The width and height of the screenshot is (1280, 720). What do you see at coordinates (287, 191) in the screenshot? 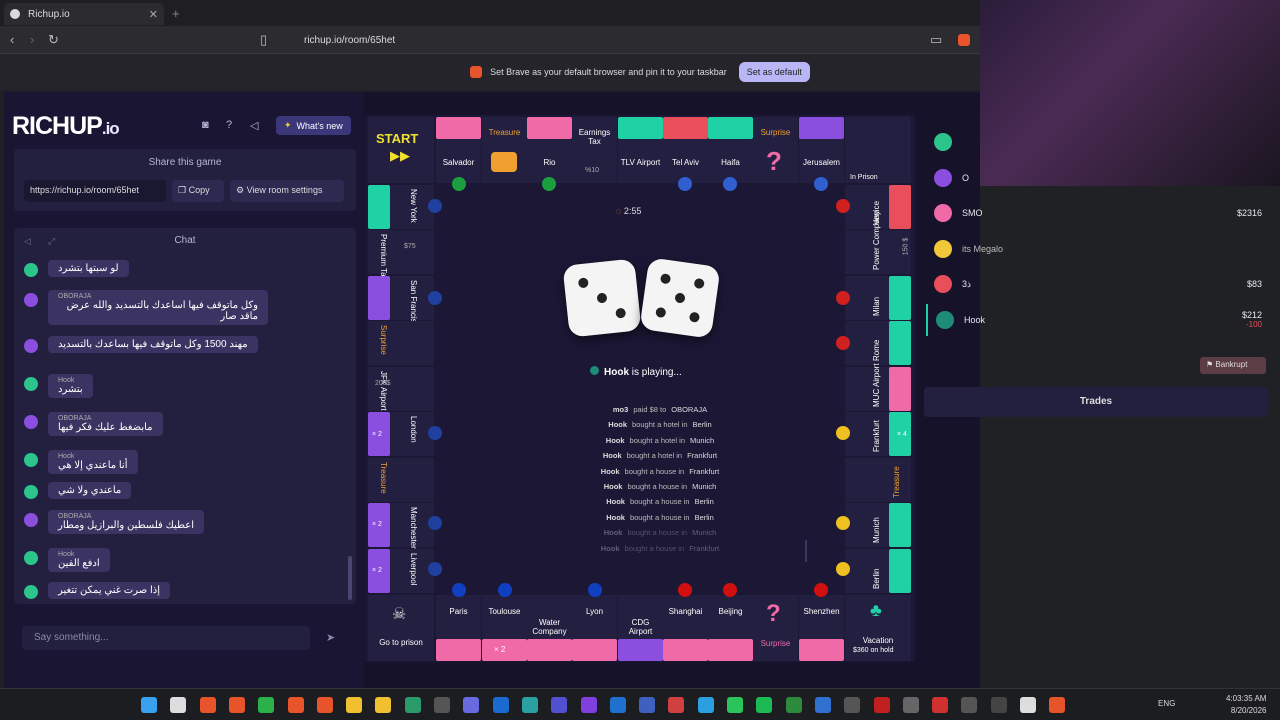
I see `view-room-settings-button: ⚙ View room settings` at bounding box center [287, 191].